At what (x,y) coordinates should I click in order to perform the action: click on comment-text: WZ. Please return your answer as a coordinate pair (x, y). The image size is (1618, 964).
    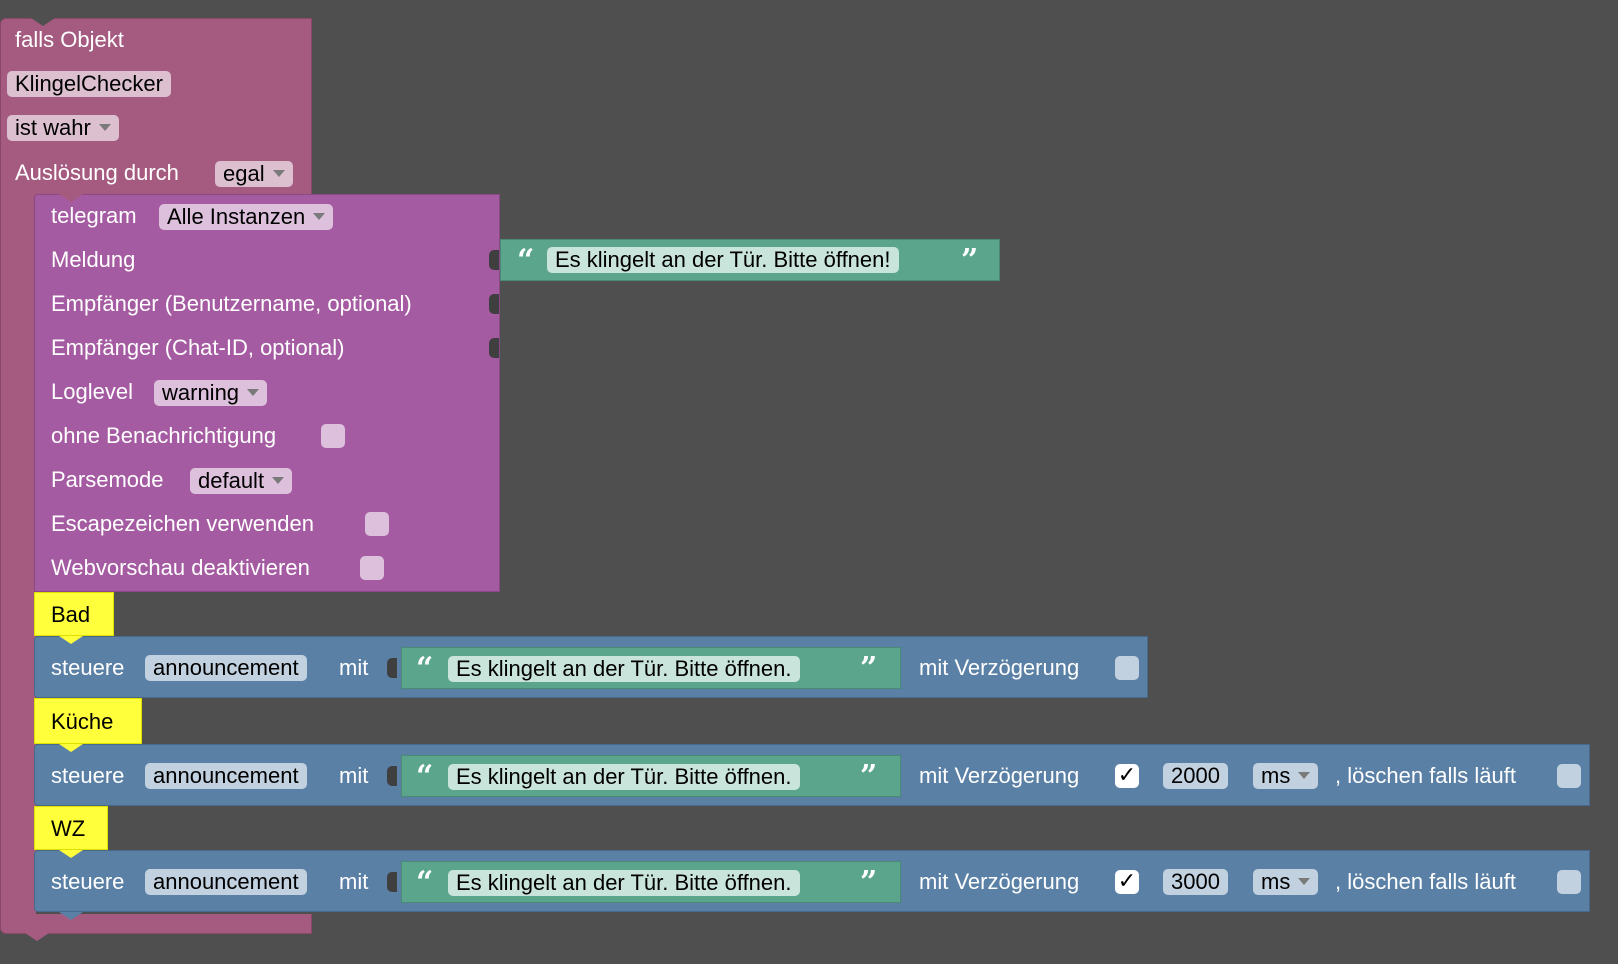
    Looking at the image, I should click on (68, 828).